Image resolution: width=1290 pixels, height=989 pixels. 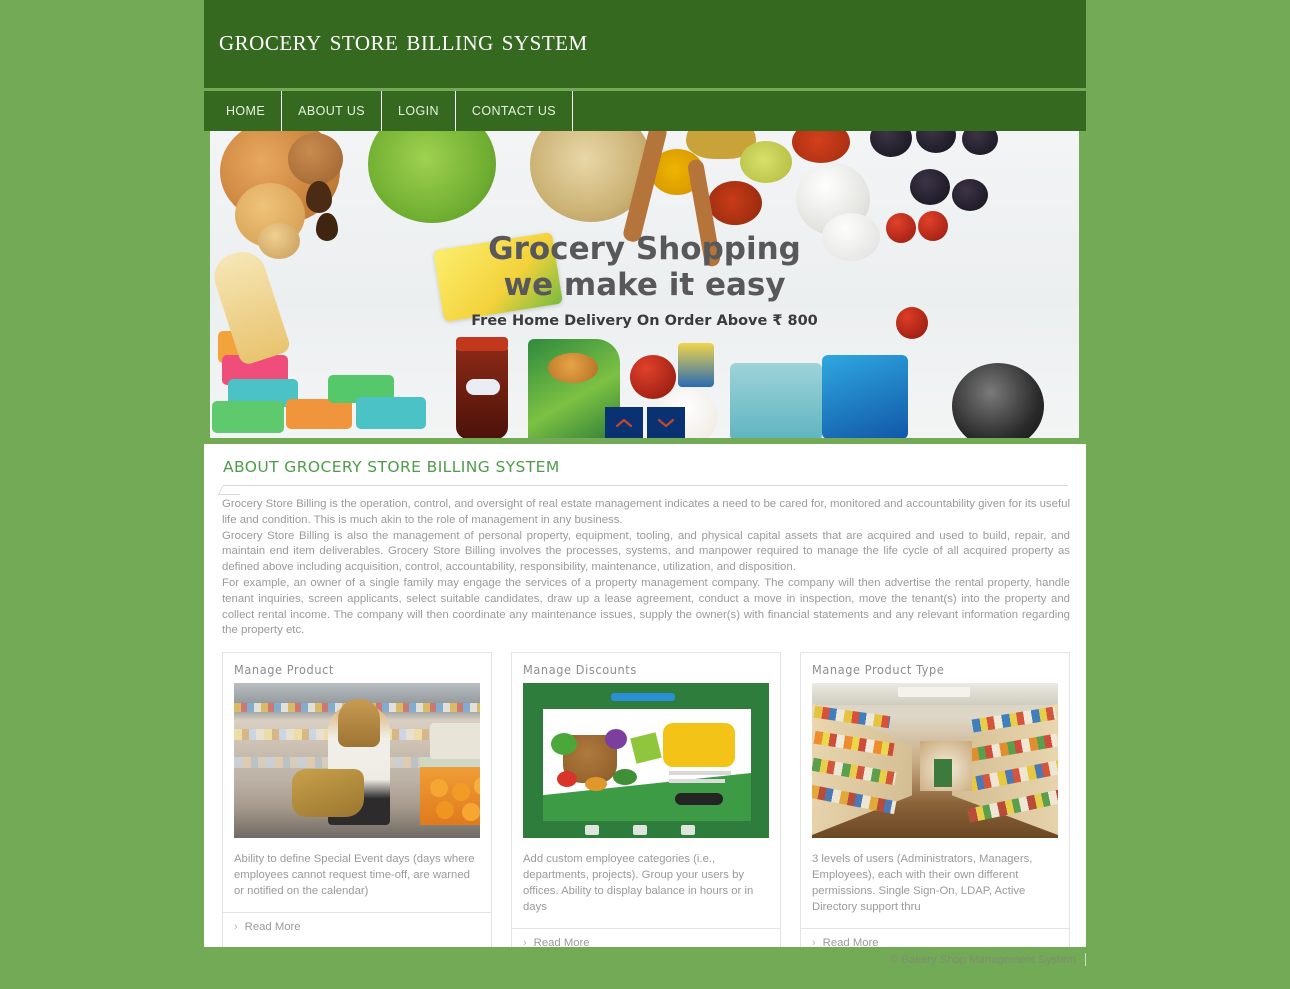 I want to click on chevron-down-icon, so click(x=665, y=422).